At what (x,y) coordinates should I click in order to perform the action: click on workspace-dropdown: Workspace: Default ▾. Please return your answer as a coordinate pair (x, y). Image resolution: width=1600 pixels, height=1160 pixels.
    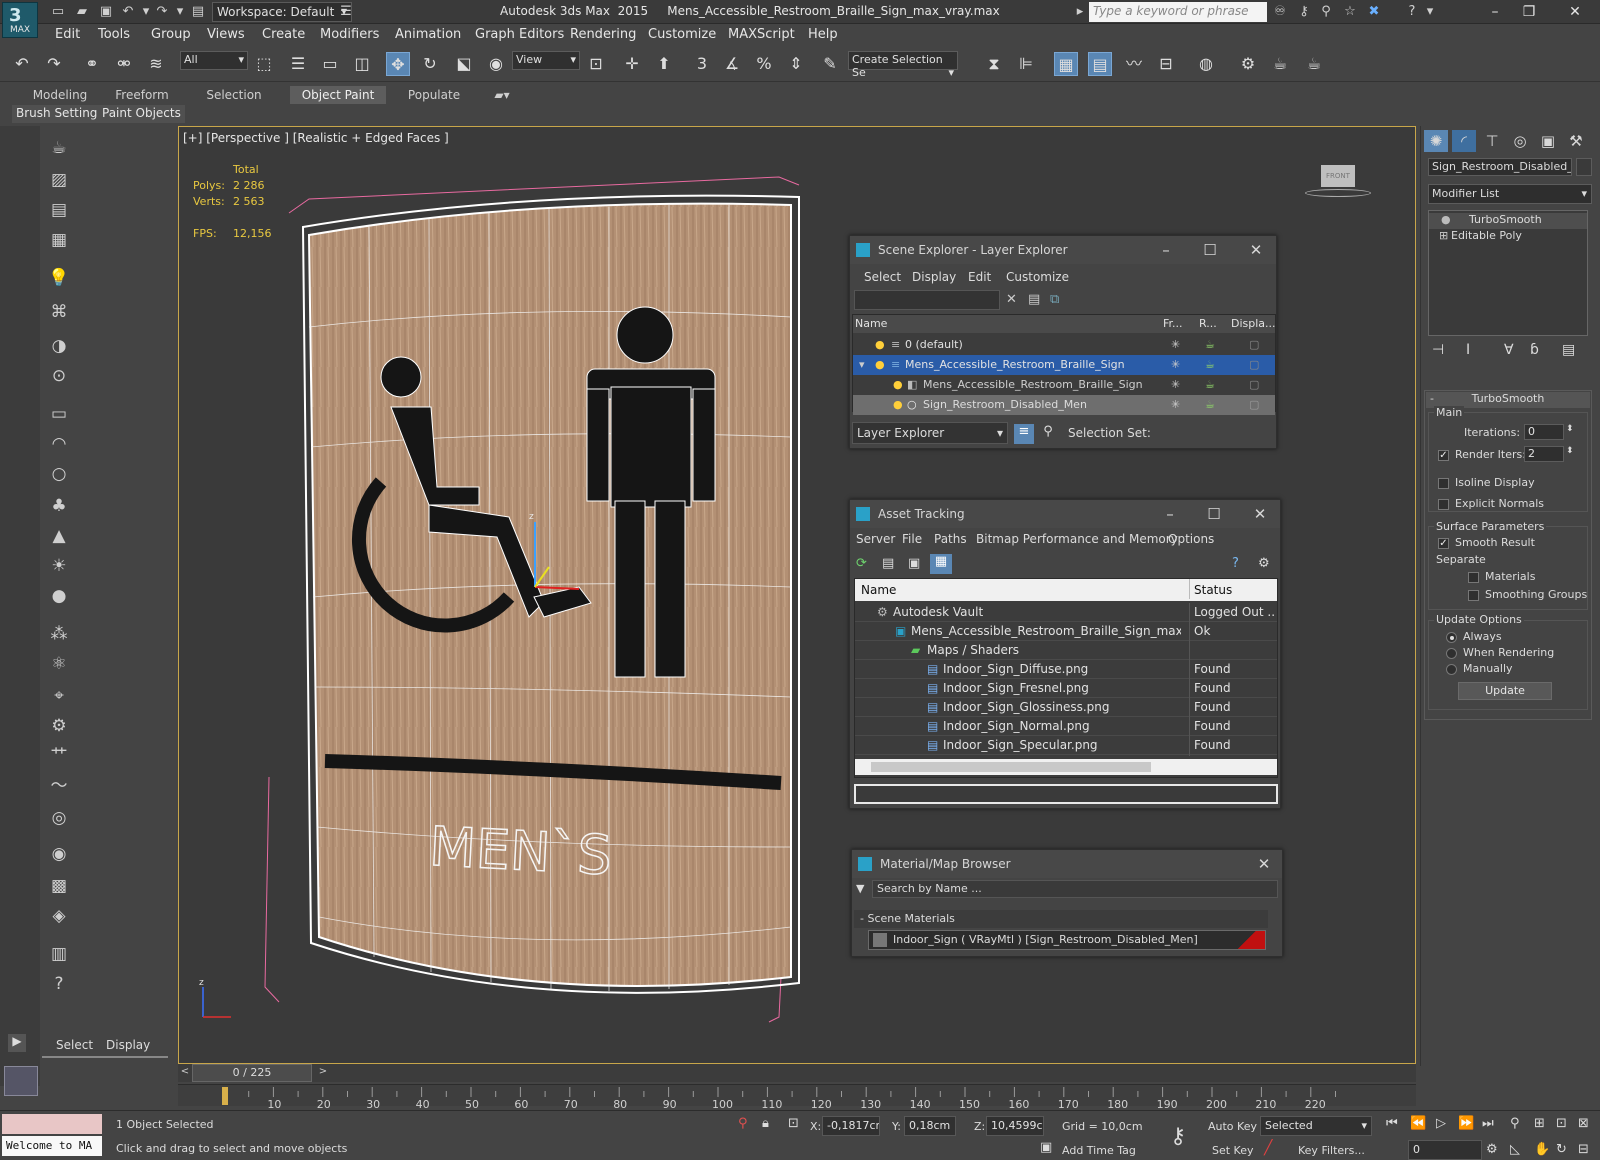
    Looking at the image, I should click on (282, 12).